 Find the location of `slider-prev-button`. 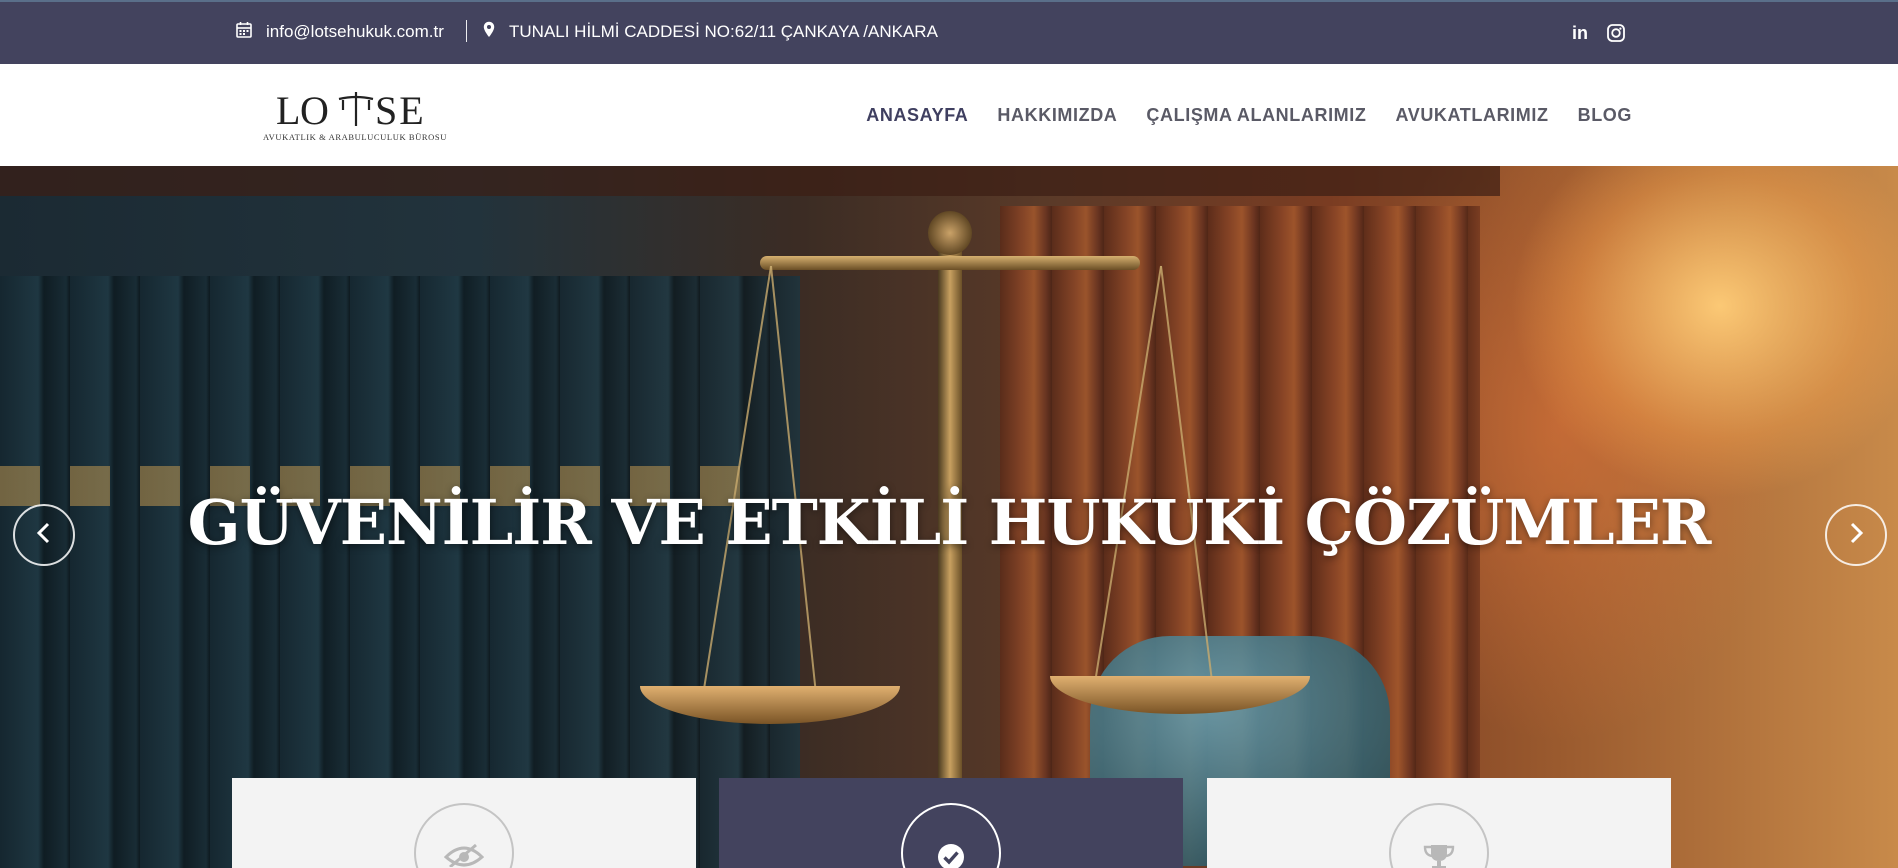

slider-prev-button is located at coordinates (44, 535).